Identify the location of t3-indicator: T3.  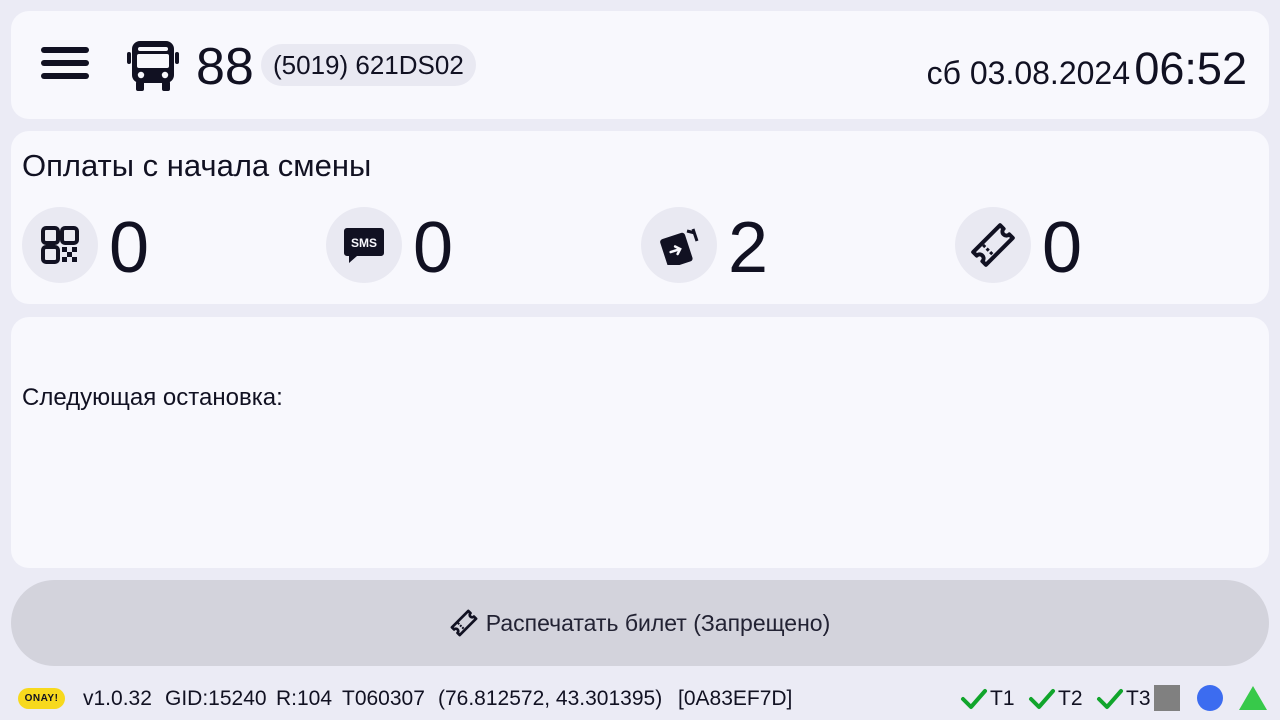
(1123, 699).